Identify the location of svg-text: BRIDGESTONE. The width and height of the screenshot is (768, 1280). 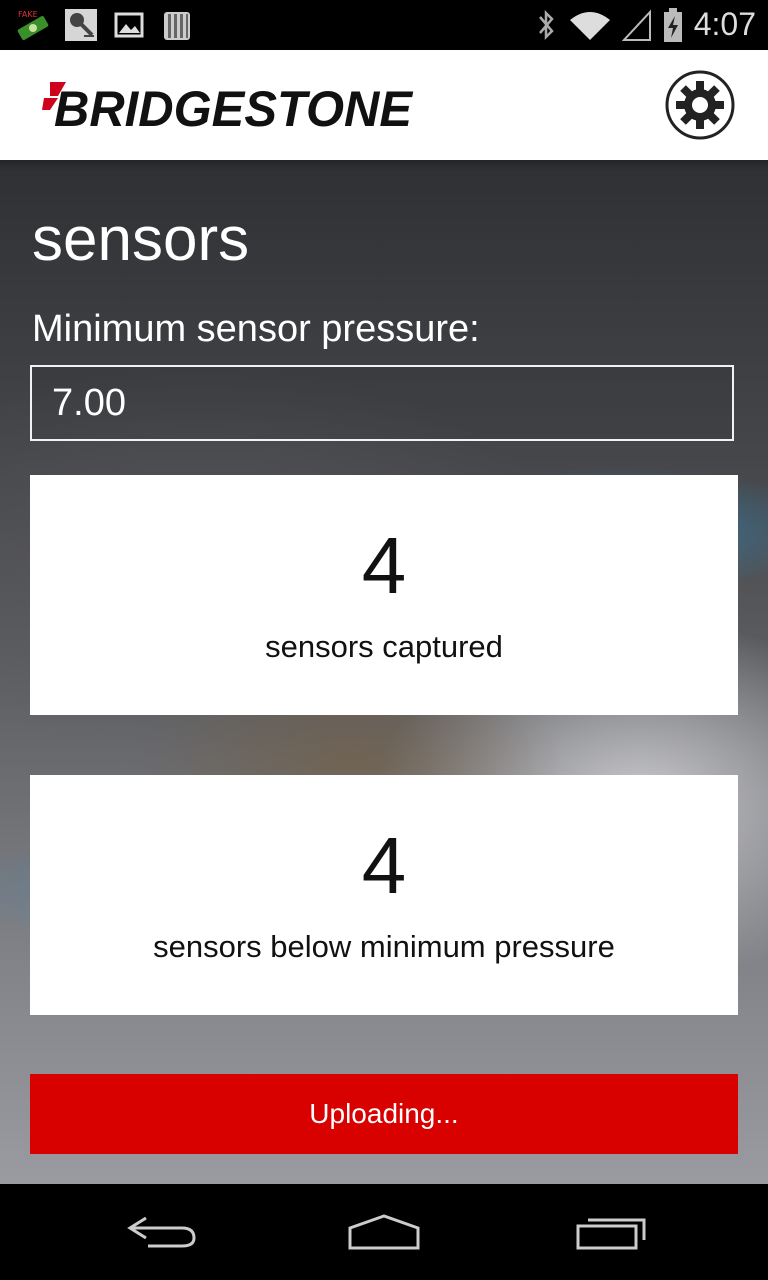
(234, 105).